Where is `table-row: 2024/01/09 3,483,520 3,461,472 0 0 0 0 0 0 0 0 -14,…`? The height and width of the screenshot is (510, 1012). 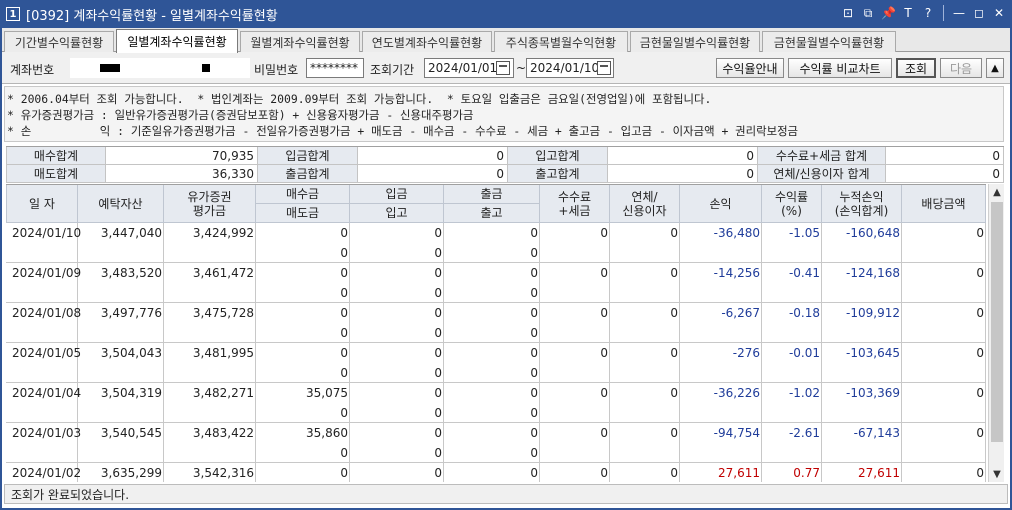 table-row: 2024/01/09 3,483,520 3,461,472 0 0 0 0 0 0 0 0 -14,… is located at coordinates (496, 283).